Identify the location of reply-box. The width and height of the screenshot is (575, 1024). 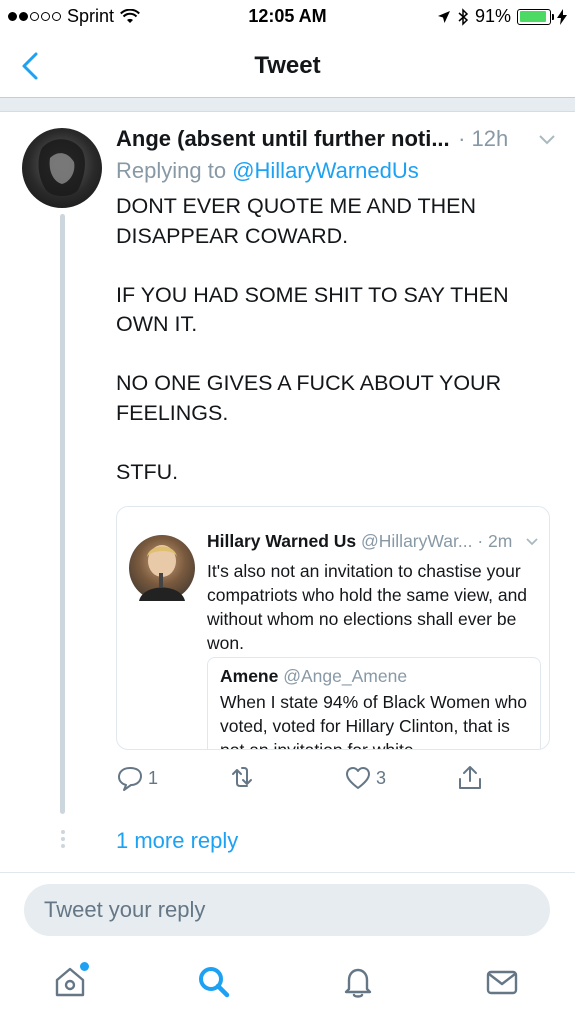
(287, 910).